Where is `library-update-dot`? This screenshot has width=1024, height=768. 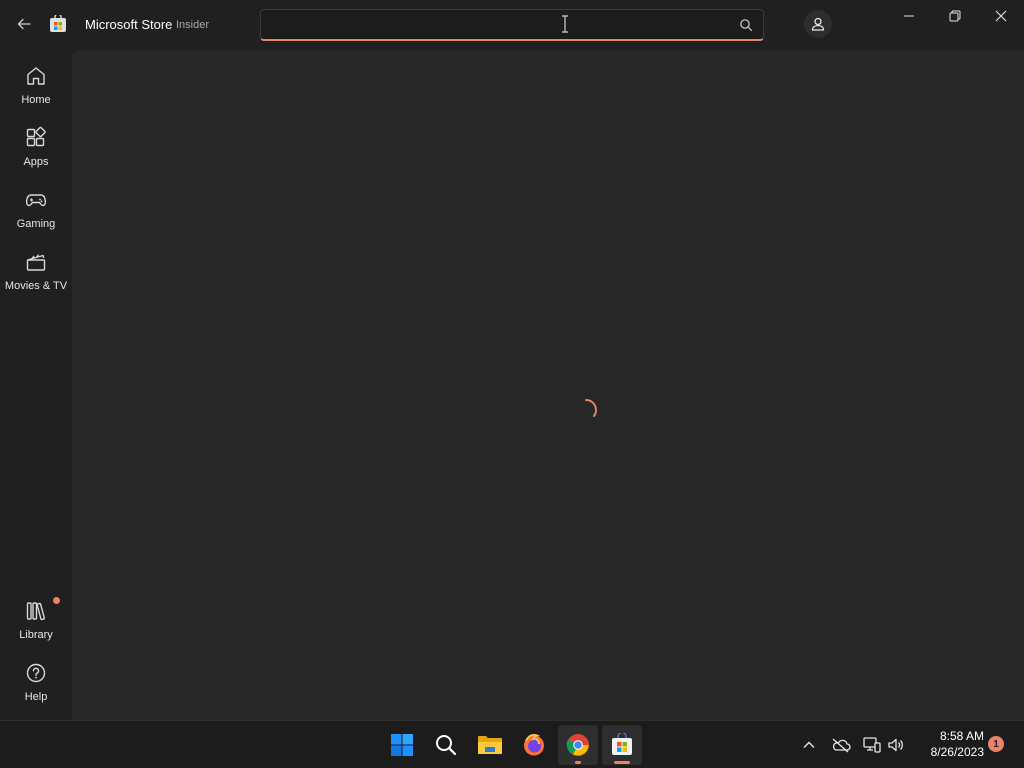 library-update-dot is located at coordinates (56, 600).